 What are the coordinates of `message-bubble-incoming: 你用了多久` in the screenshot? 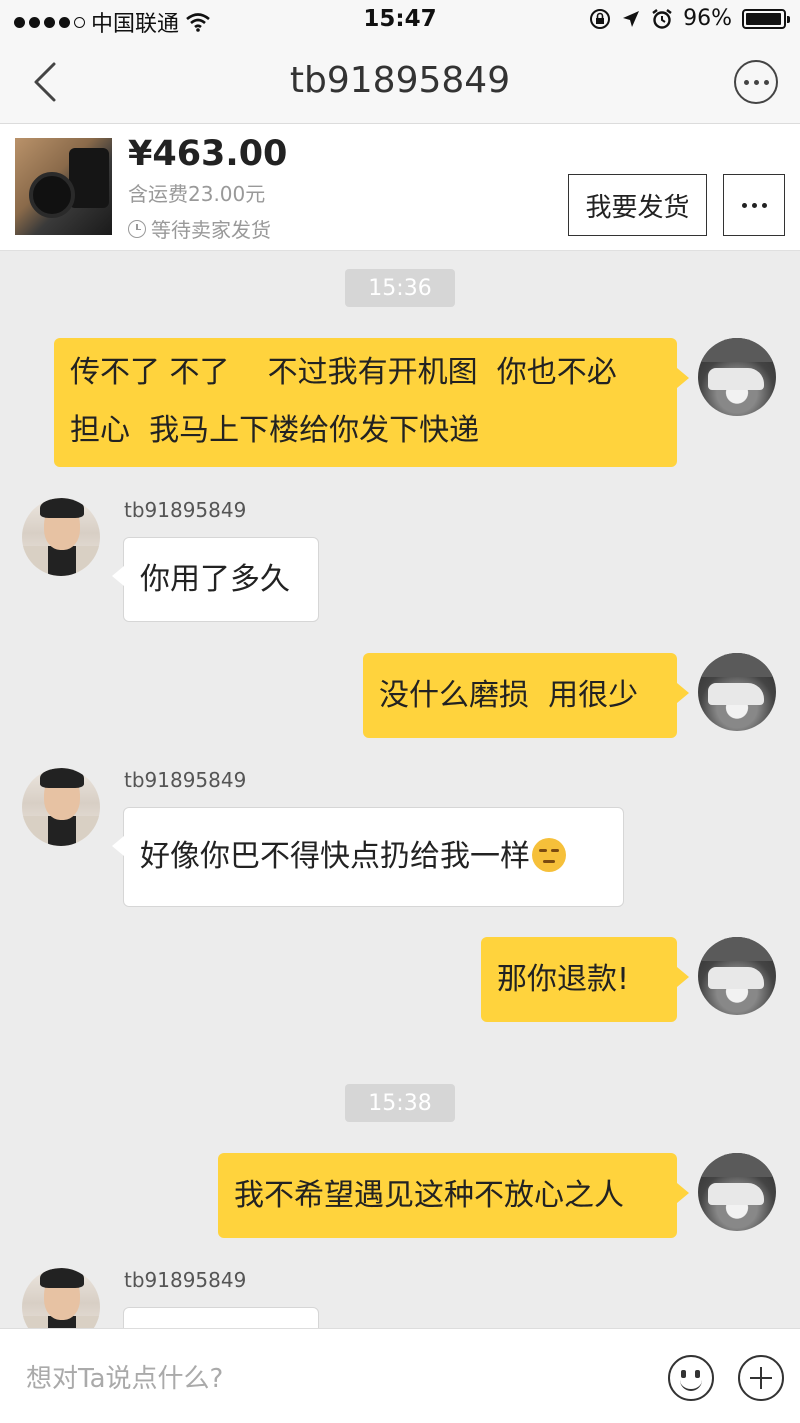 It's located at (215, 579).